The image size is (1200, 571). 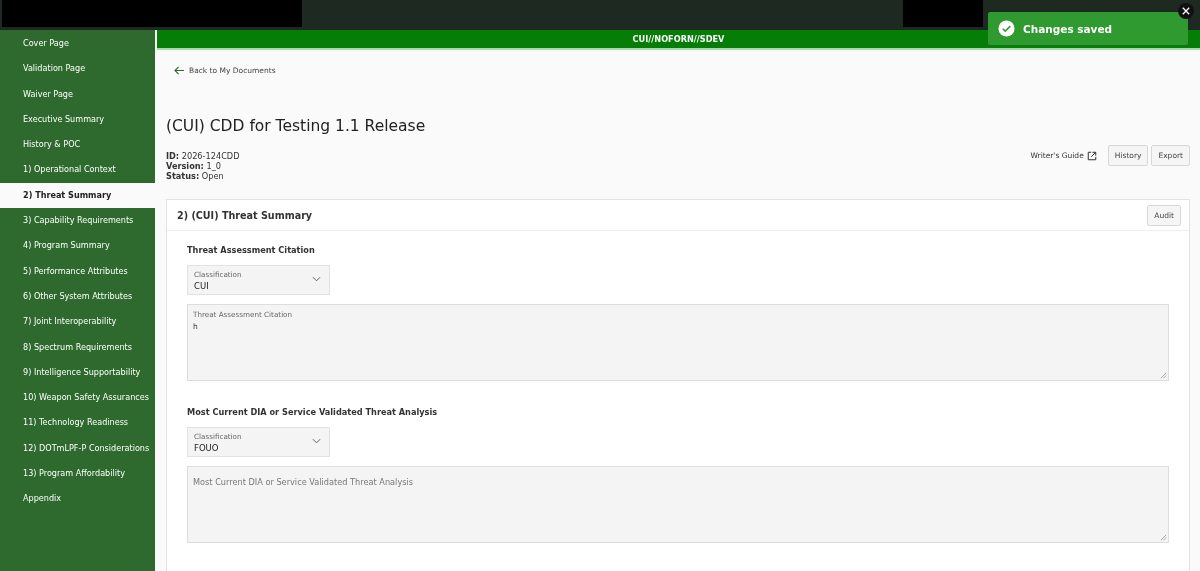 What do you see at coordinates (77, 322) in the screenshot?
I see `sidebar-item: 7) Joint Interoperability` at bounding box center [77, 322].